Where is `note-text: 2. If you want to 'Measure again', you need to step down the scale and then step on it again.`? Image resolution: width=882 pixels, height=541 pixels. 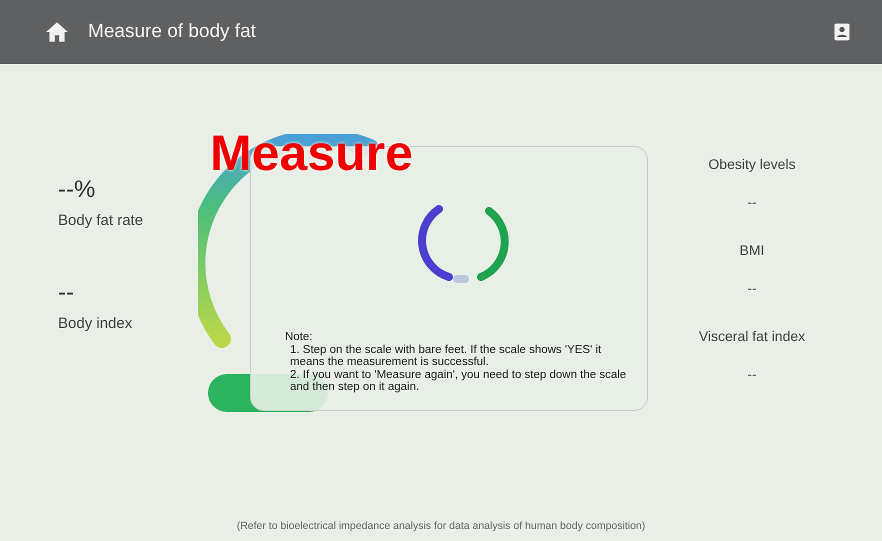
note-text: 2. If you want to 'Measure again', you need to step down the scale and then step on it again. is located at coordinates (458, 381).